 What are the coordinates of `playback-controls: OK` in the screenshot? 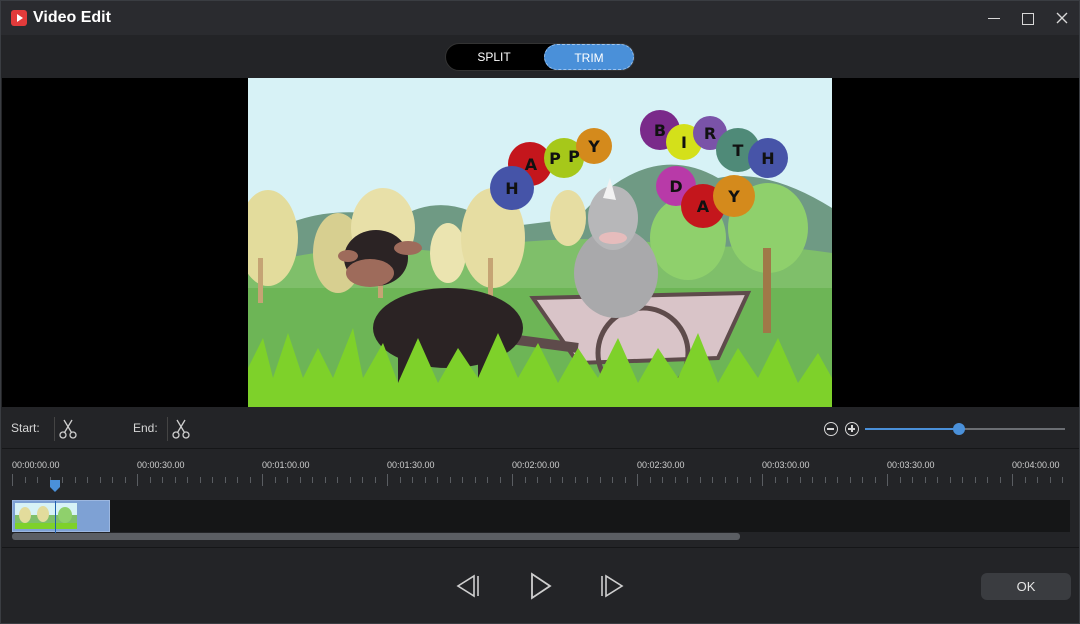 It's located at (540, 585).